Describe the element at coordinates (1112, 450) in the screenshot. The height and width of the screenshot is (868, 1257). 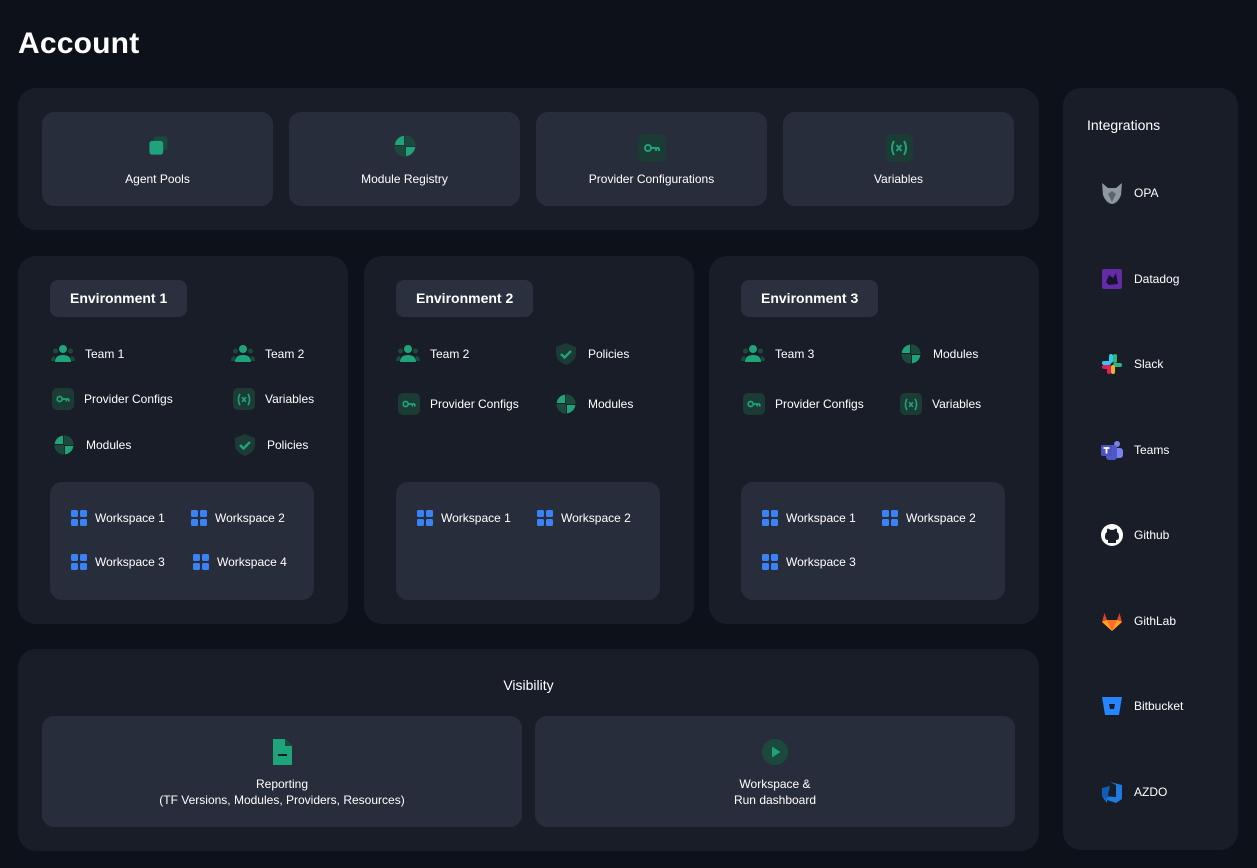
I see `teams-icon` at that location.